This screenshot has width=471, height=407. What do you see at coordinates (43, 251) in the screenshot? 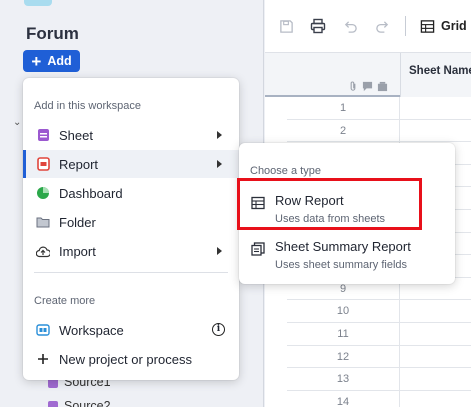
I see `import-icon` at bounding box center [43, 251].